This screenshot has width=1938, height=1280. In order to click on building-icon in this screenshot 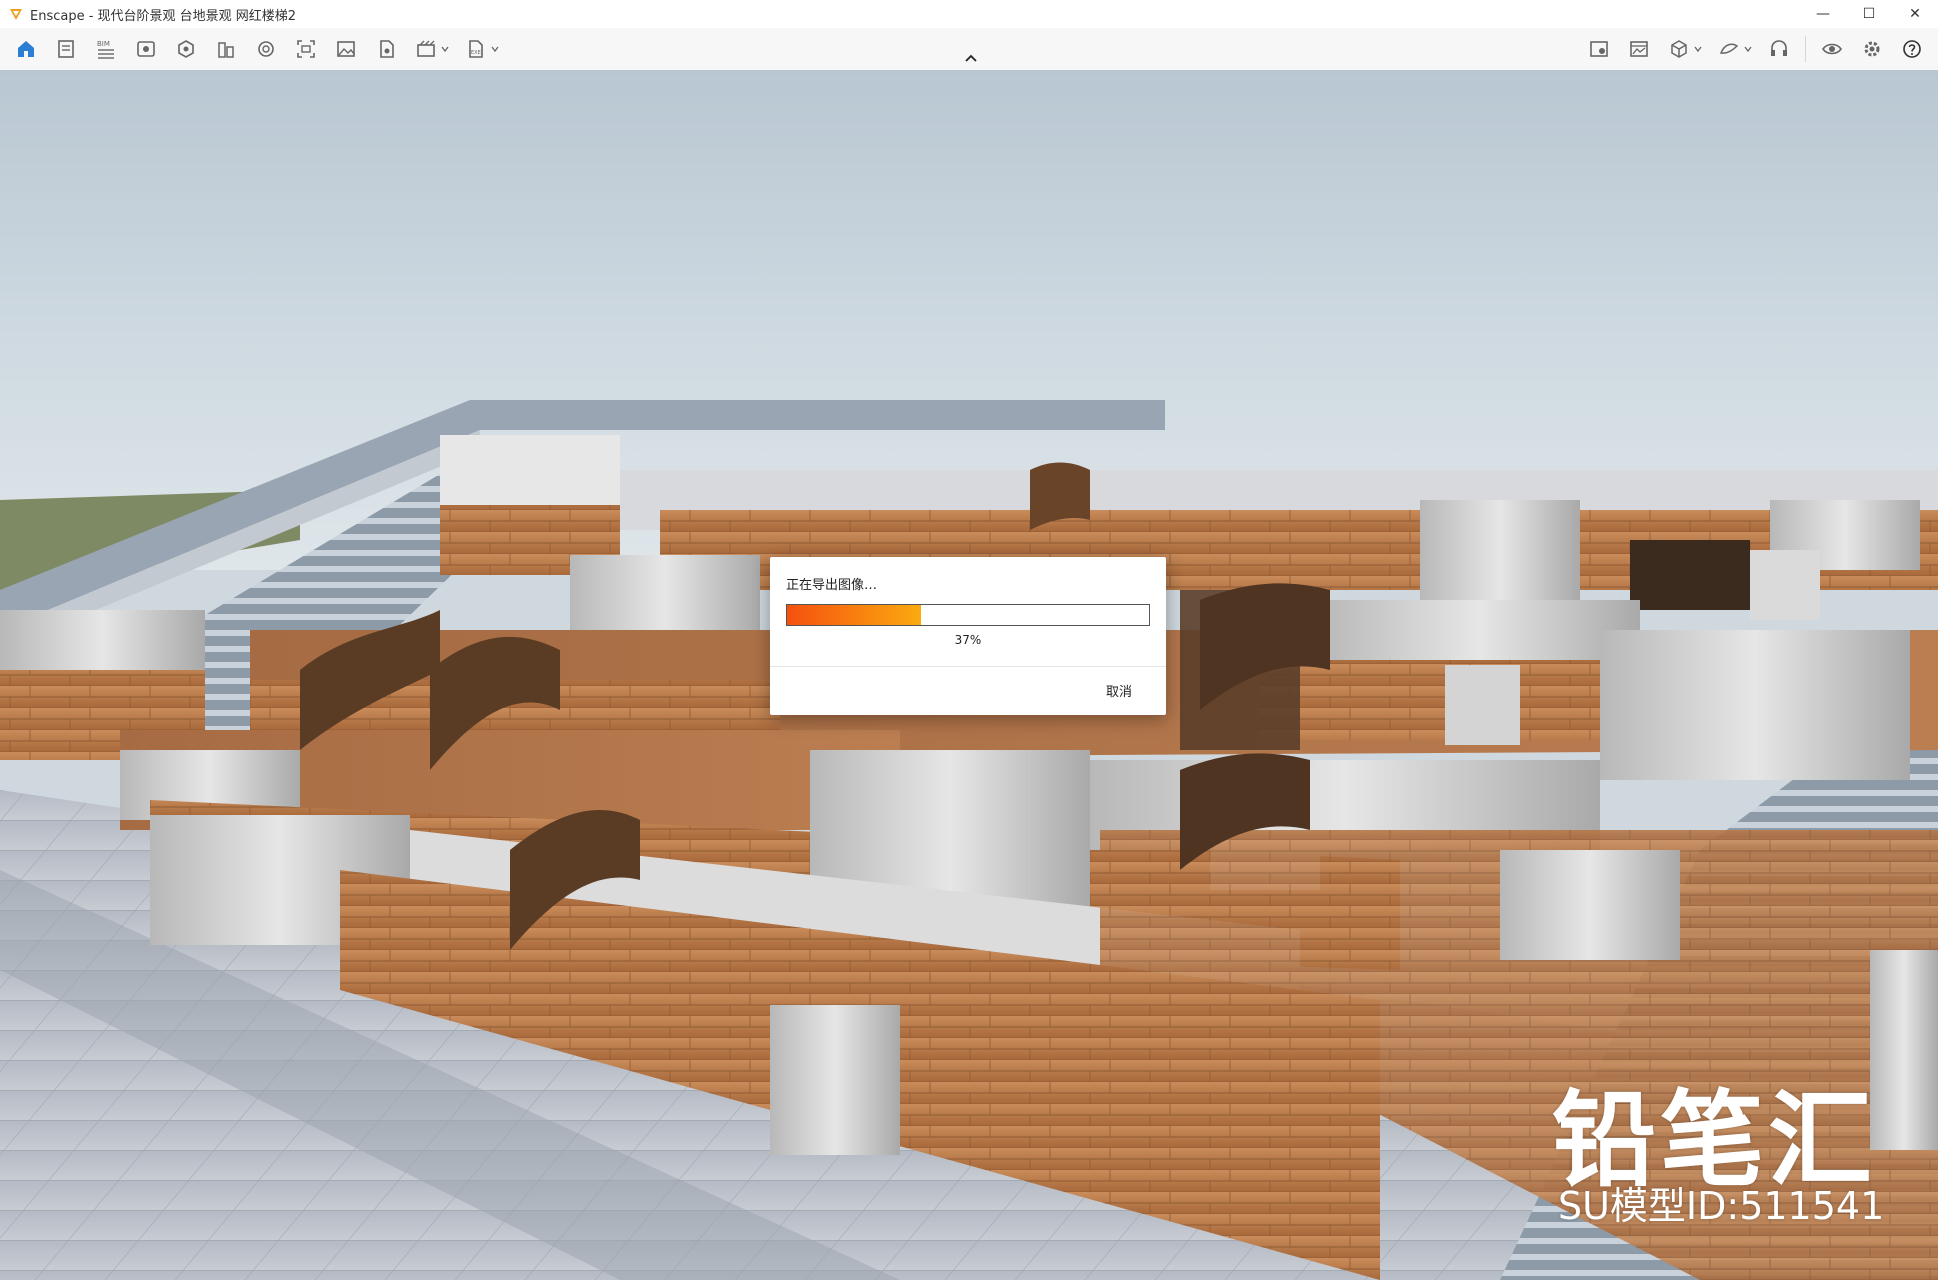, I will do `click(226, 50)`.